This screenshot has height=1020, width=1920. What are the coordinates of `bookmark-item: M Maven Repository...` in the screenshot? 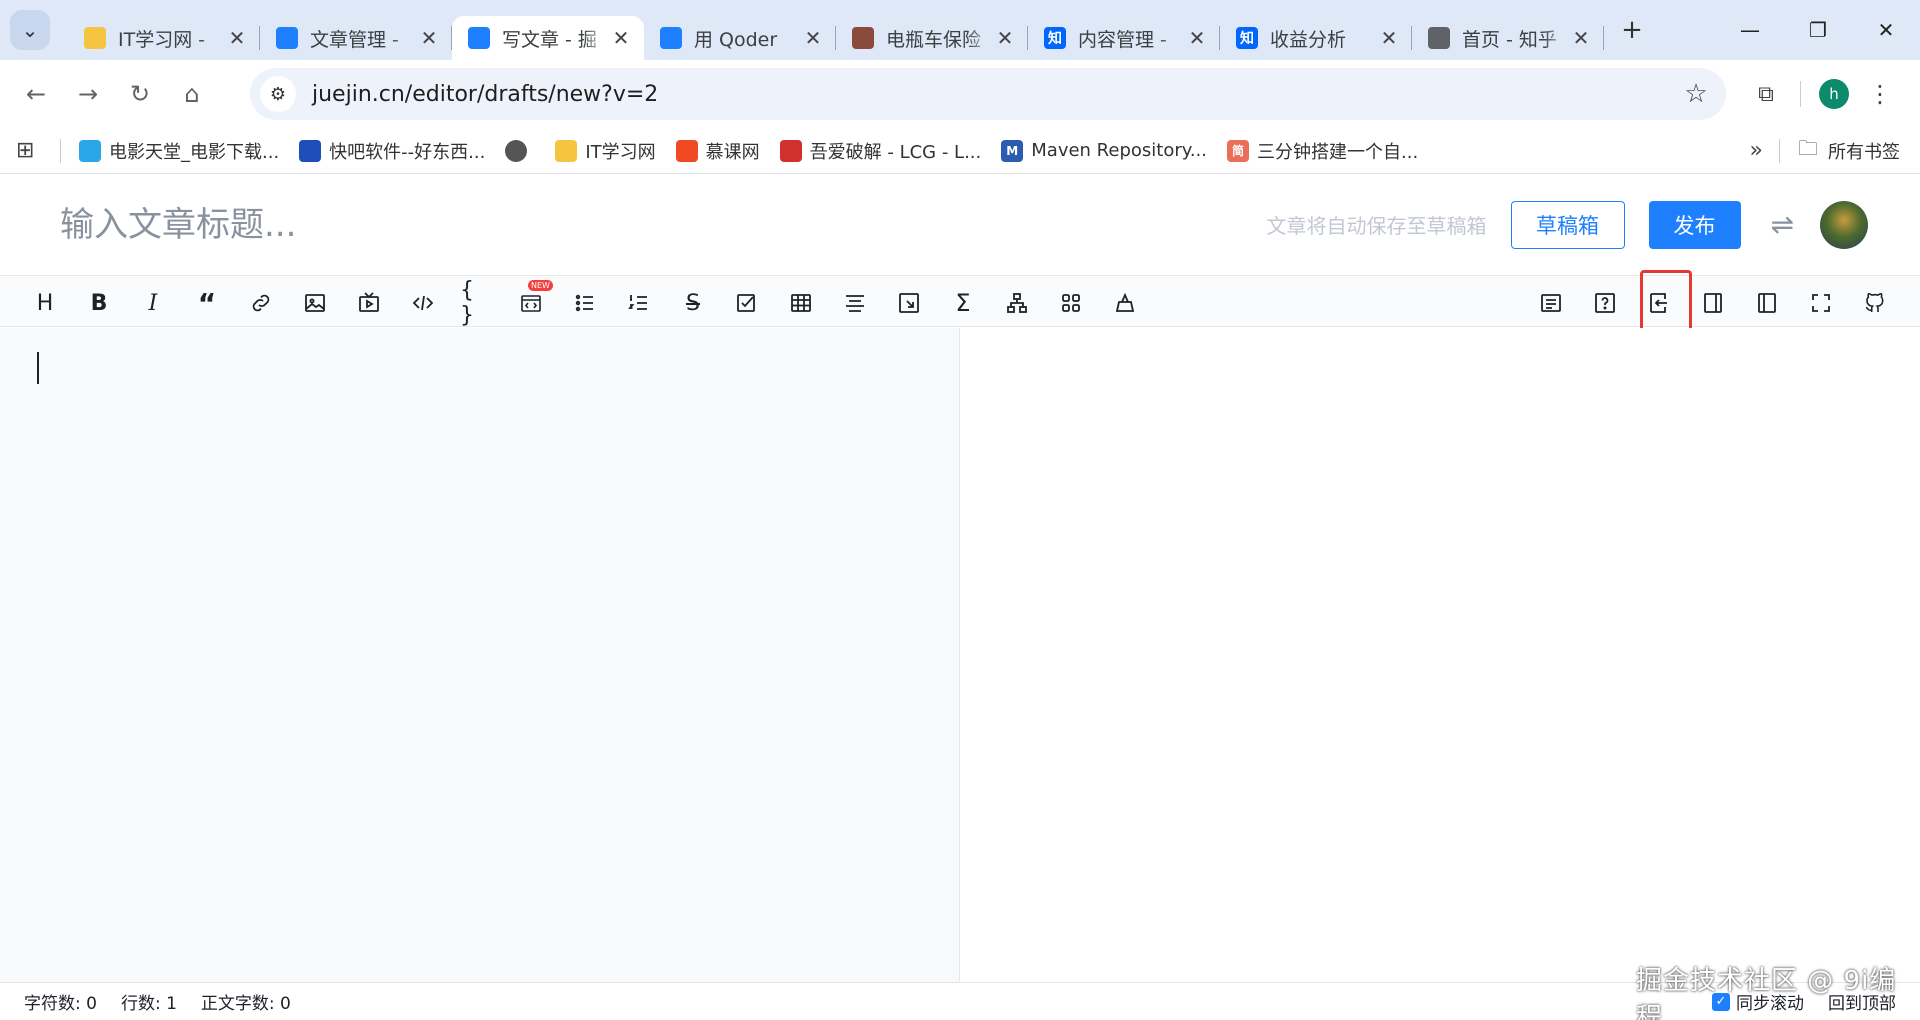 It's located at (1104, 150).